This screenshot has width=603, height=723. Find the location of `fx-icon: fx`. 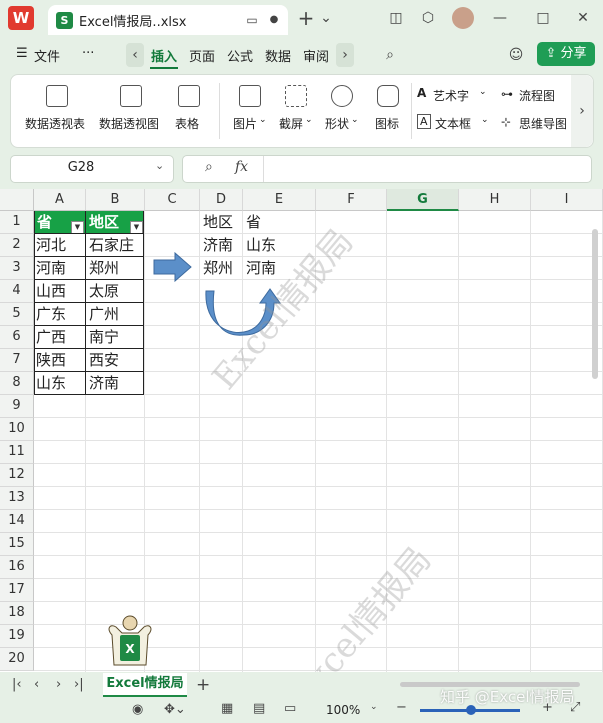

fx-icon: fx is located at coordinates (241, 167).